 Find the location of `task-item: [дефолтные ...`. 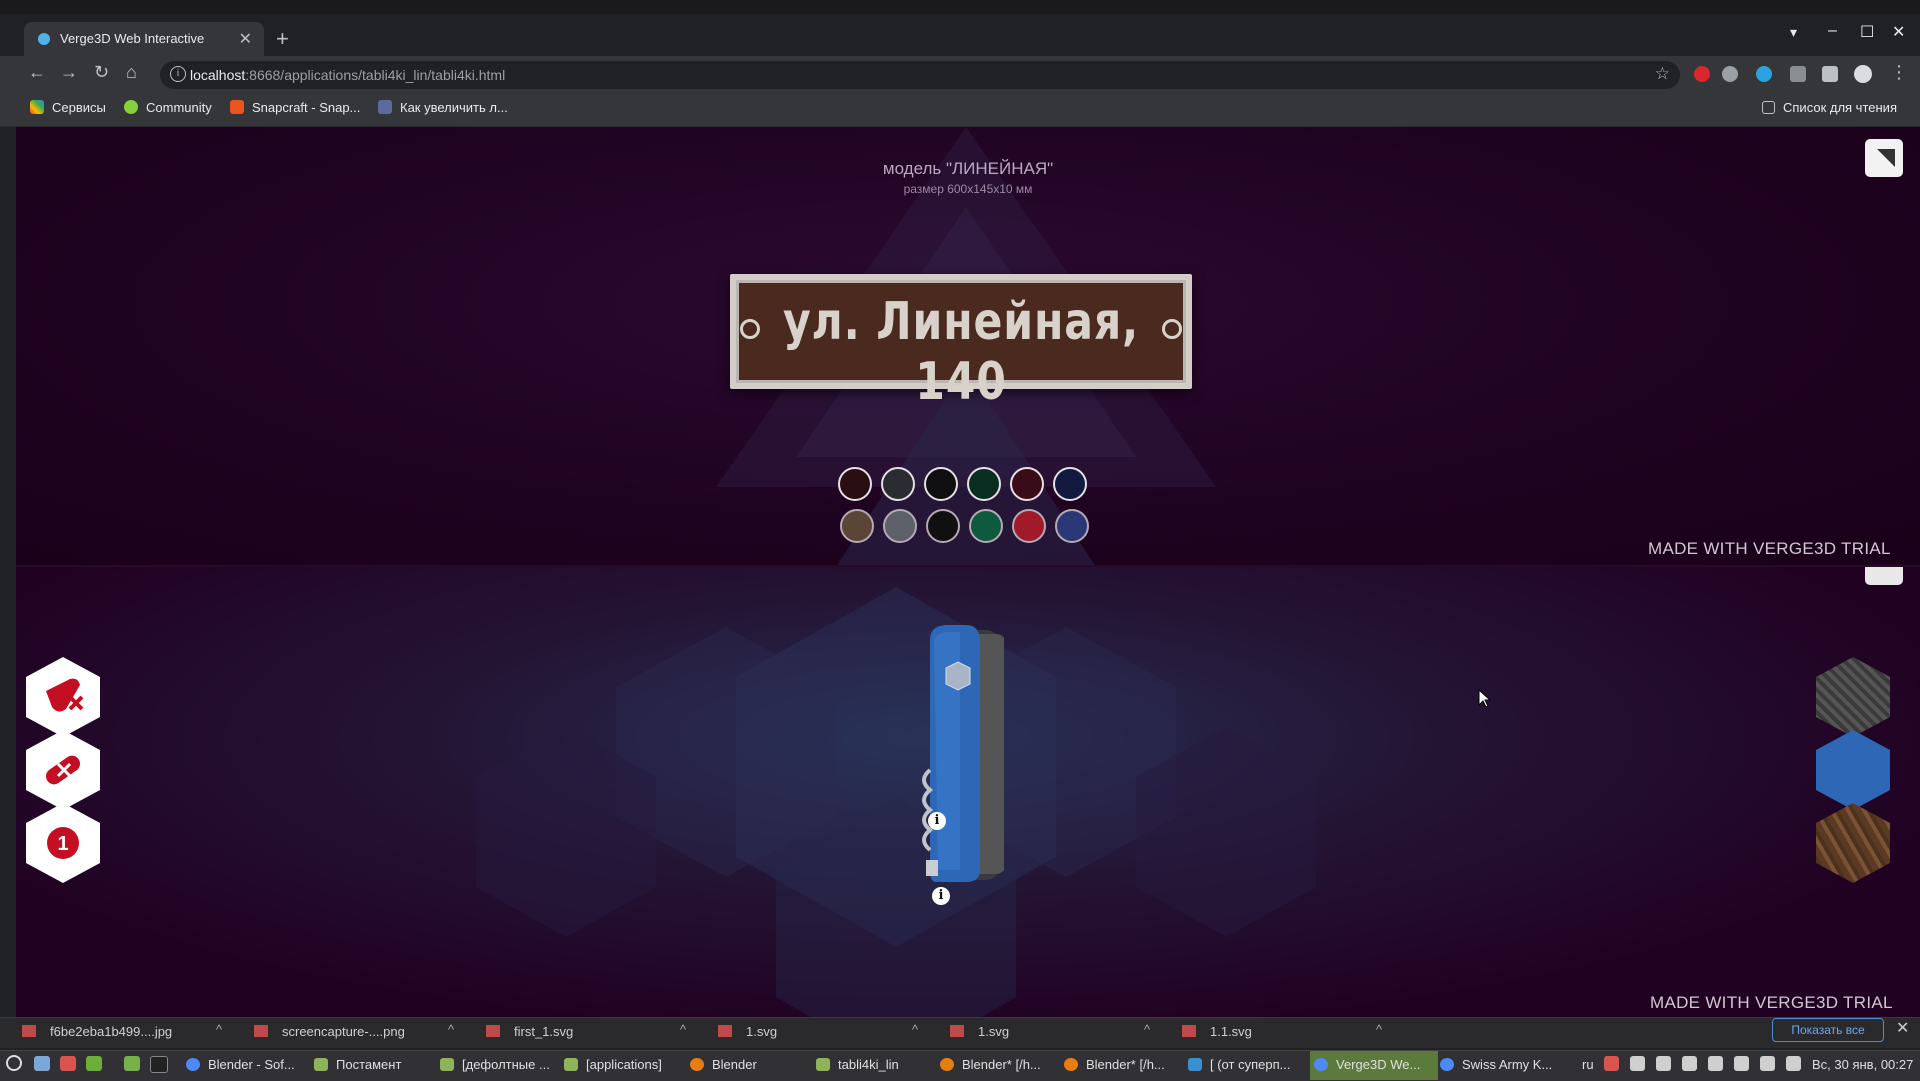

task-item: [дефолтные ... is located at coordinates (495, 1064).